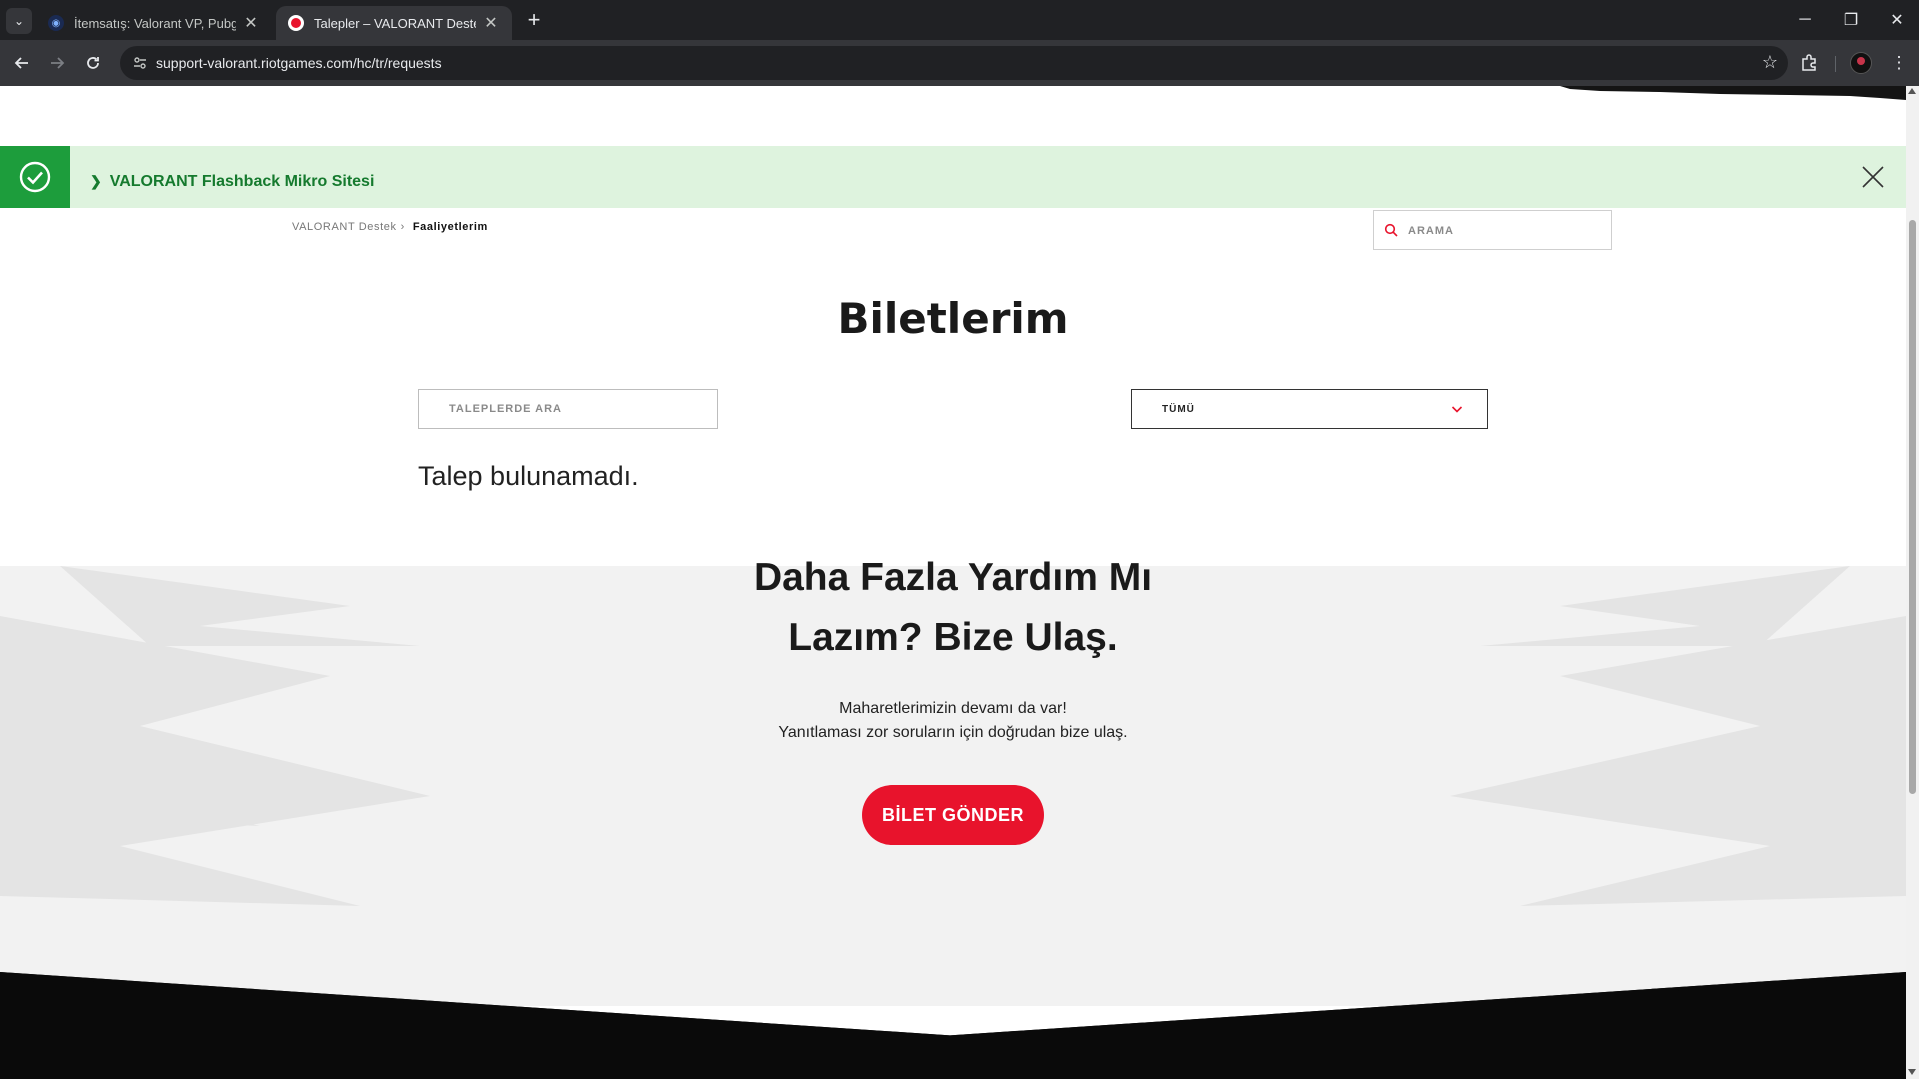  What do you see at coordinates (534, 20) in the screenshot?
I see `new-tab-button: +` at bounding box center [534, 20].